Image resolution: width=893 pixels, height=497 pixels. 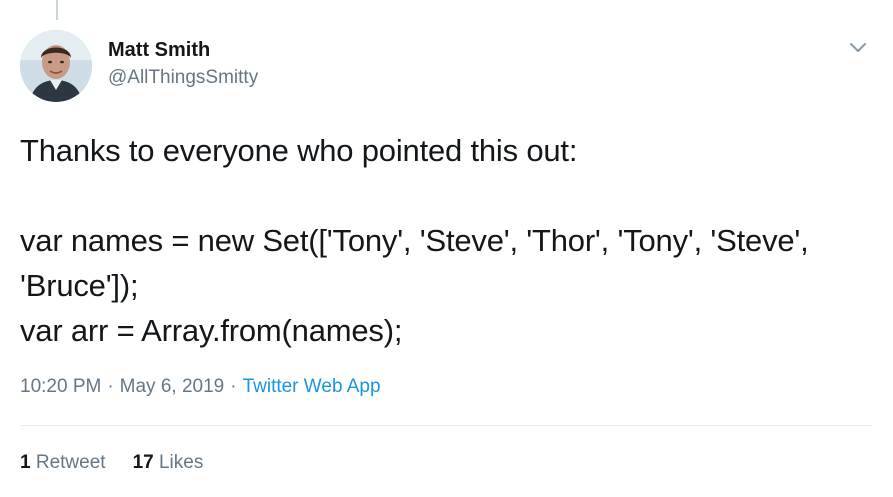 I want to click on tweet-stats: 1 Retweet 17 Likes, so click(x=111, y=463).